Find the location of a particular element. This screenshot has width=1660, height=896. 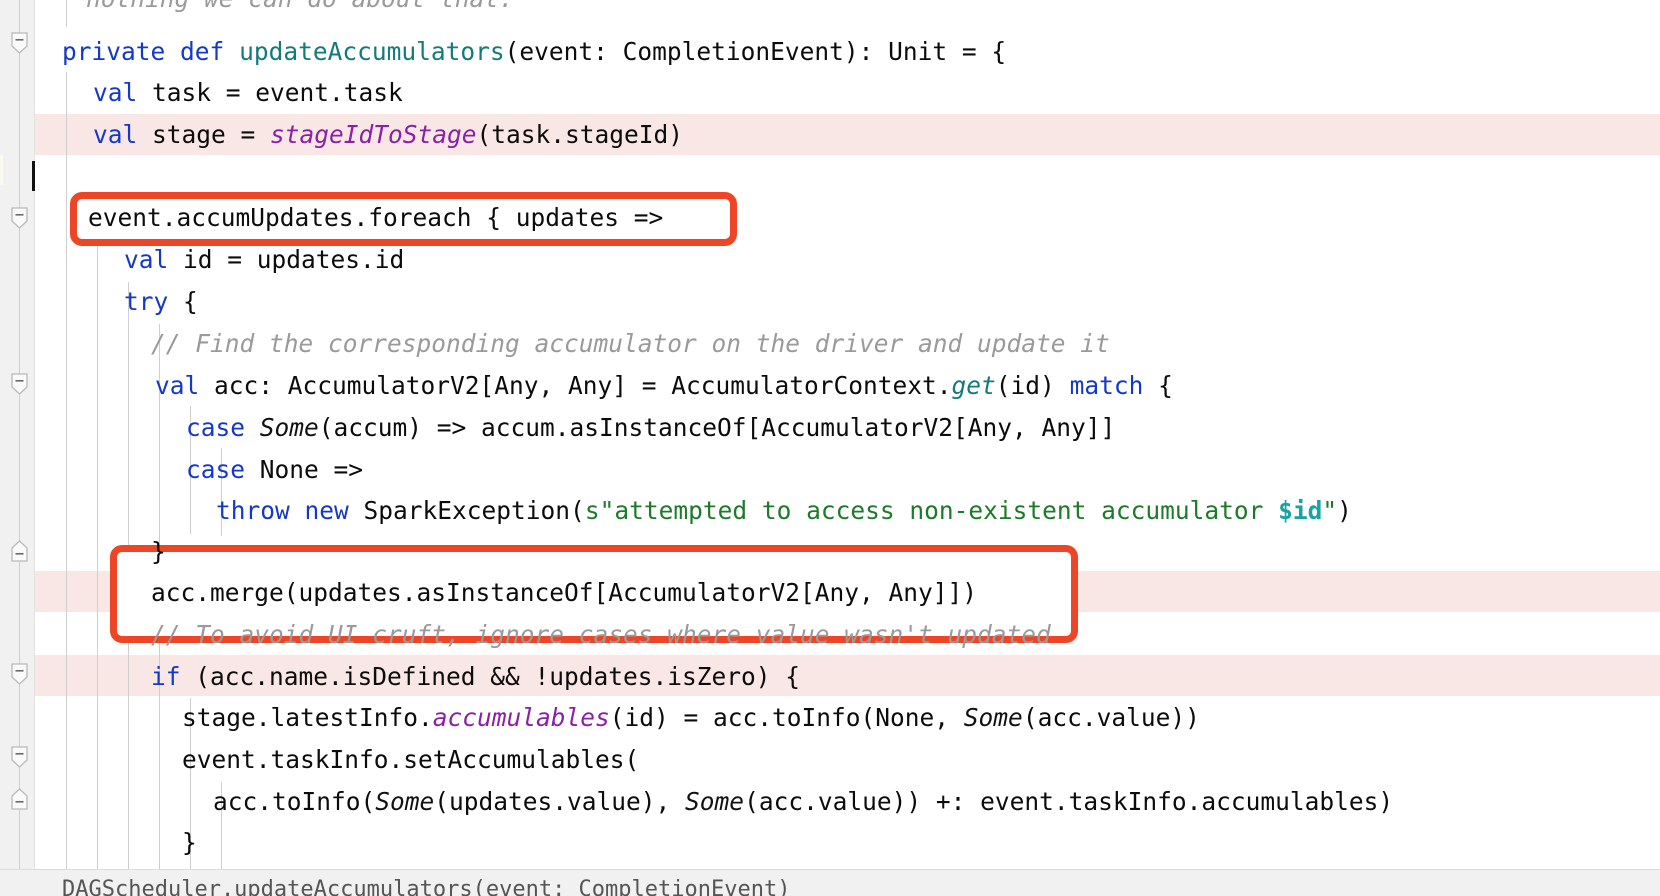

code-token-comment: nothing we can do about that. is located at coordinates (300, 6).